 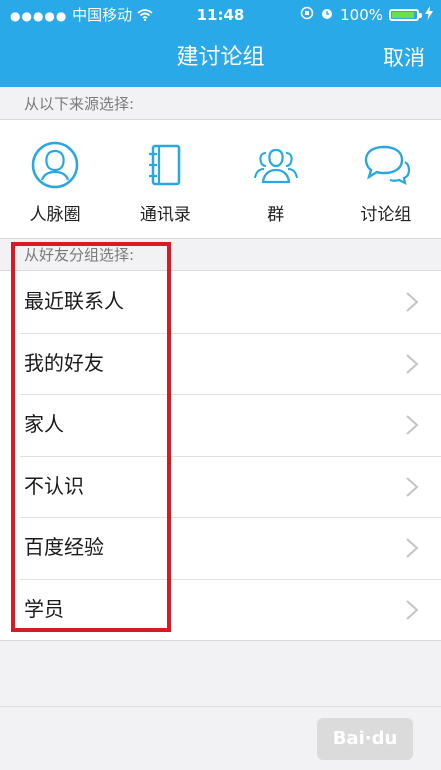 What do you see at coordinates (220, 57) in the screenshot?
I see `page-title: 建讨论组` at bounding box center [220, 57].